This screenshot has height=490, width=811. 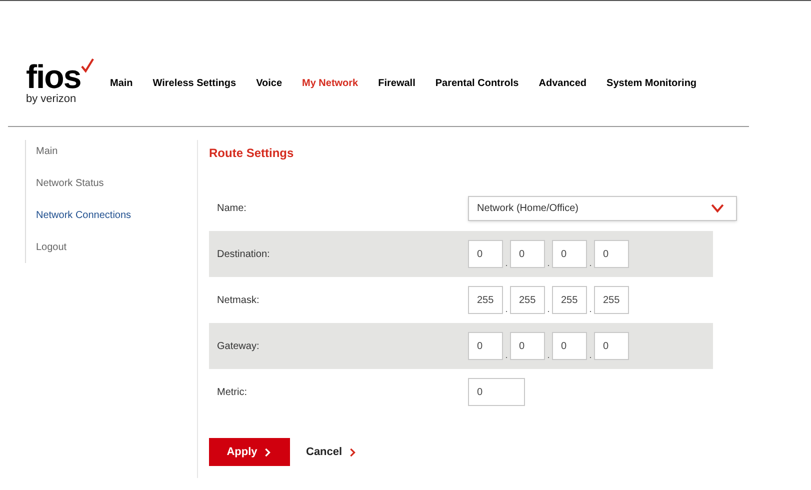 I want to click on field-label: Metric:, so click(x=232, y=393).